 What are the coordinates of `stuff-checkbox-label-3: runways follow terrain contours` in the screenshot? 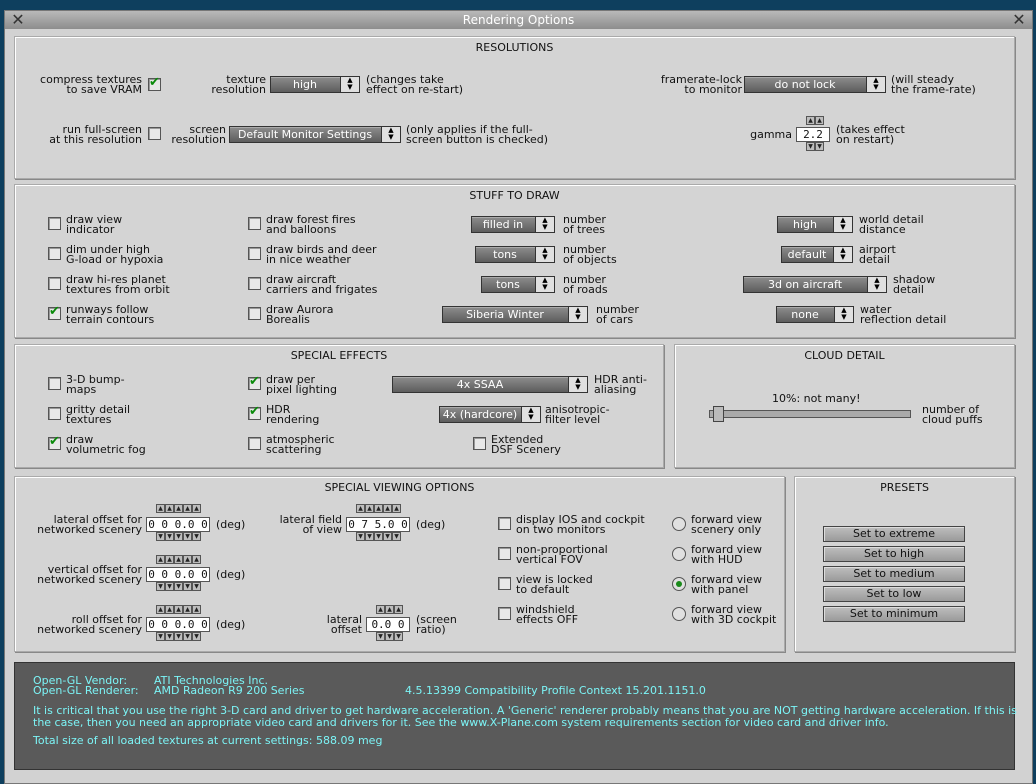 It's located at (110, 314).